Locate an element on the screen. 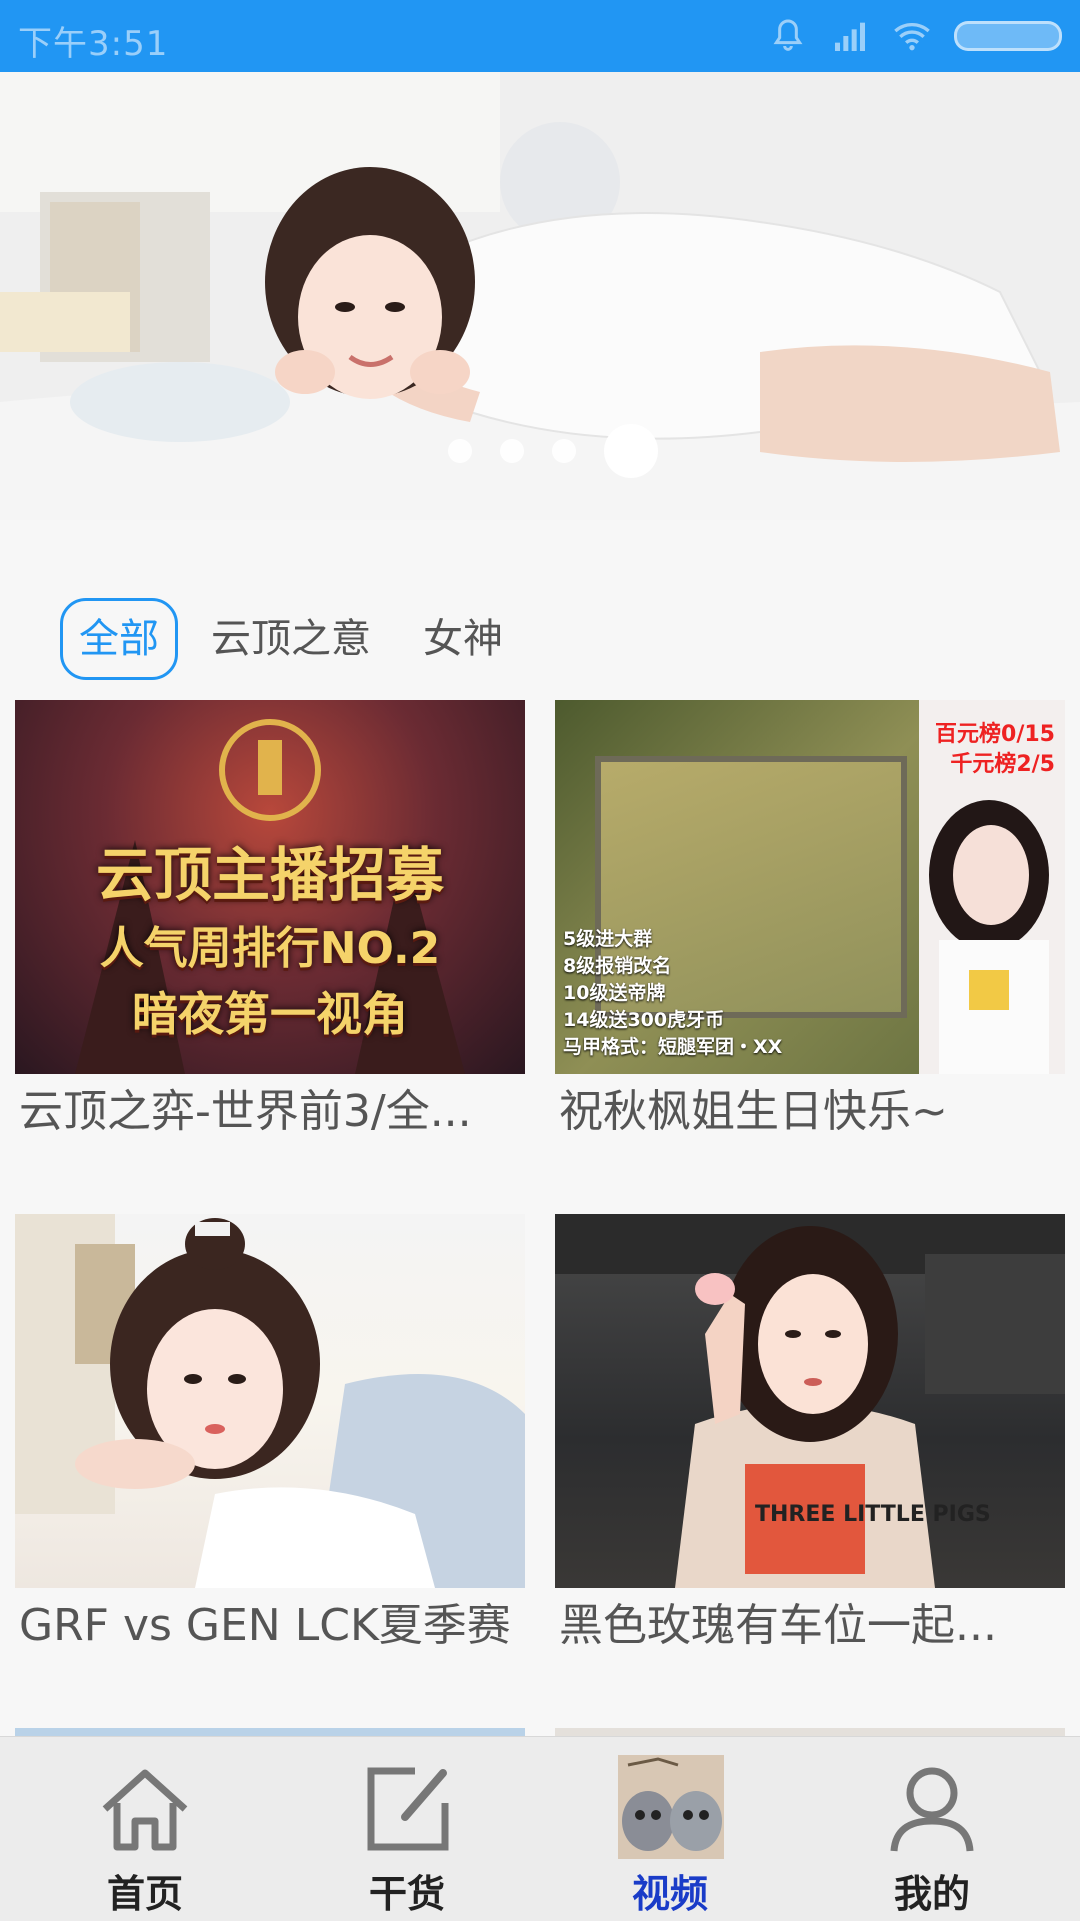  note-line: 马甲格式：短腿军团・XX is located at coordinates (673, 1047).